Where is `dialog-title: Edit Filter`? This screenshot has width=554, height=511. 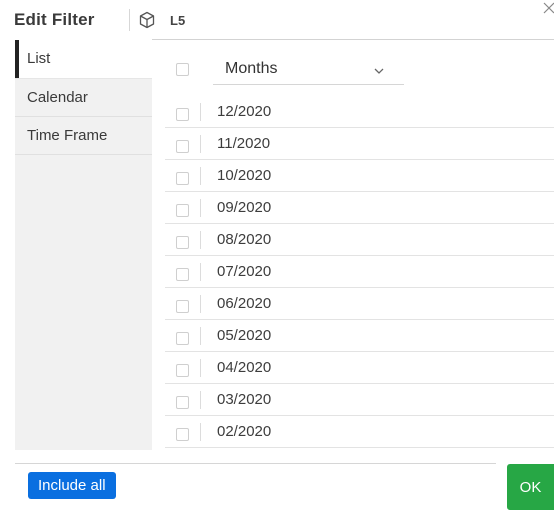
dialog-title: Edit Filter is located at coordinates (54, 19).